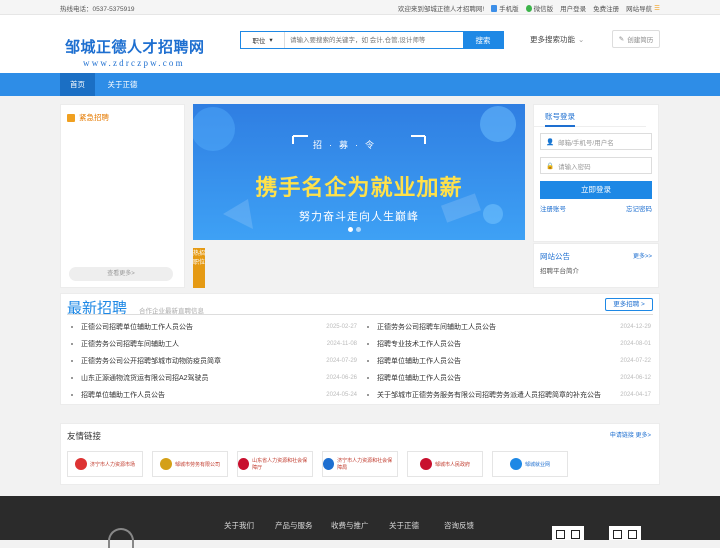 The image size is (720, 548). Describe the element at coordinates (271, 40) in the screenshot. I see `chevron-down-icon: ▾` at that location.